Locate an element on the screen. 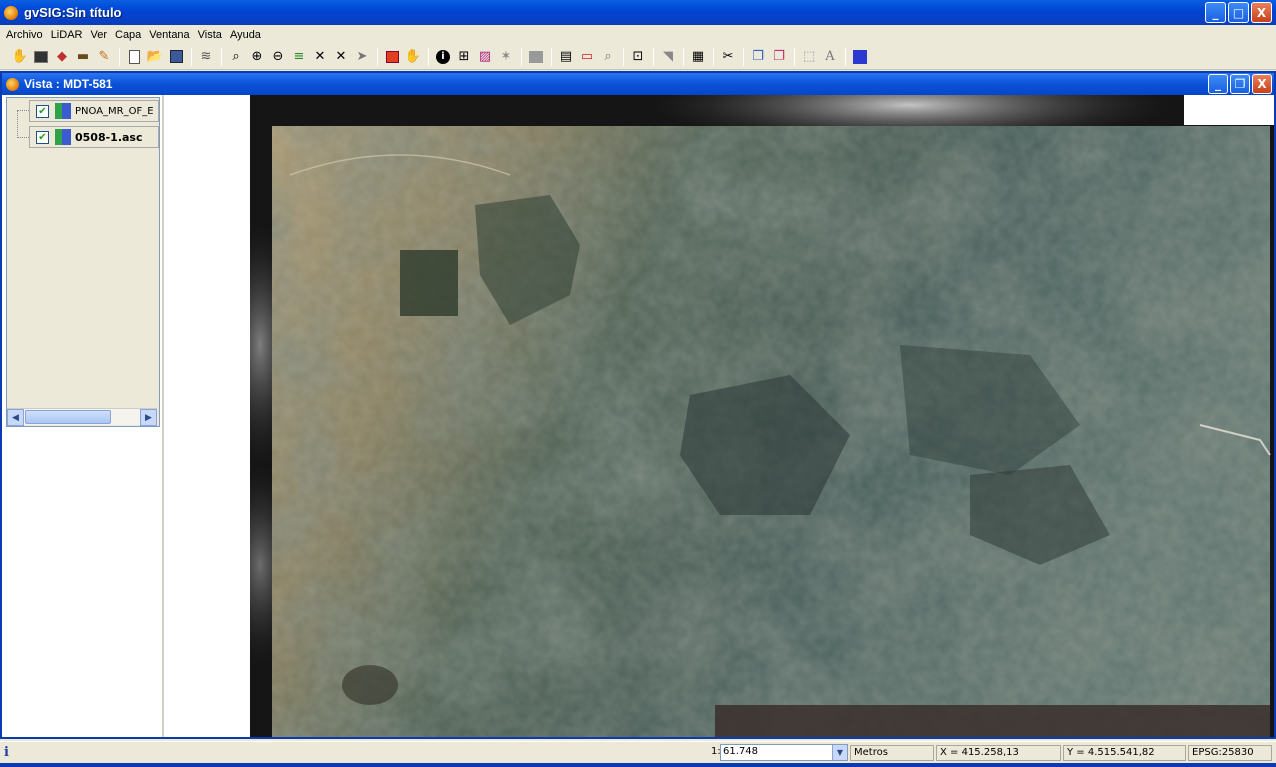  rectangle-select-icon: ▭ is located at coordinates (587, 57).